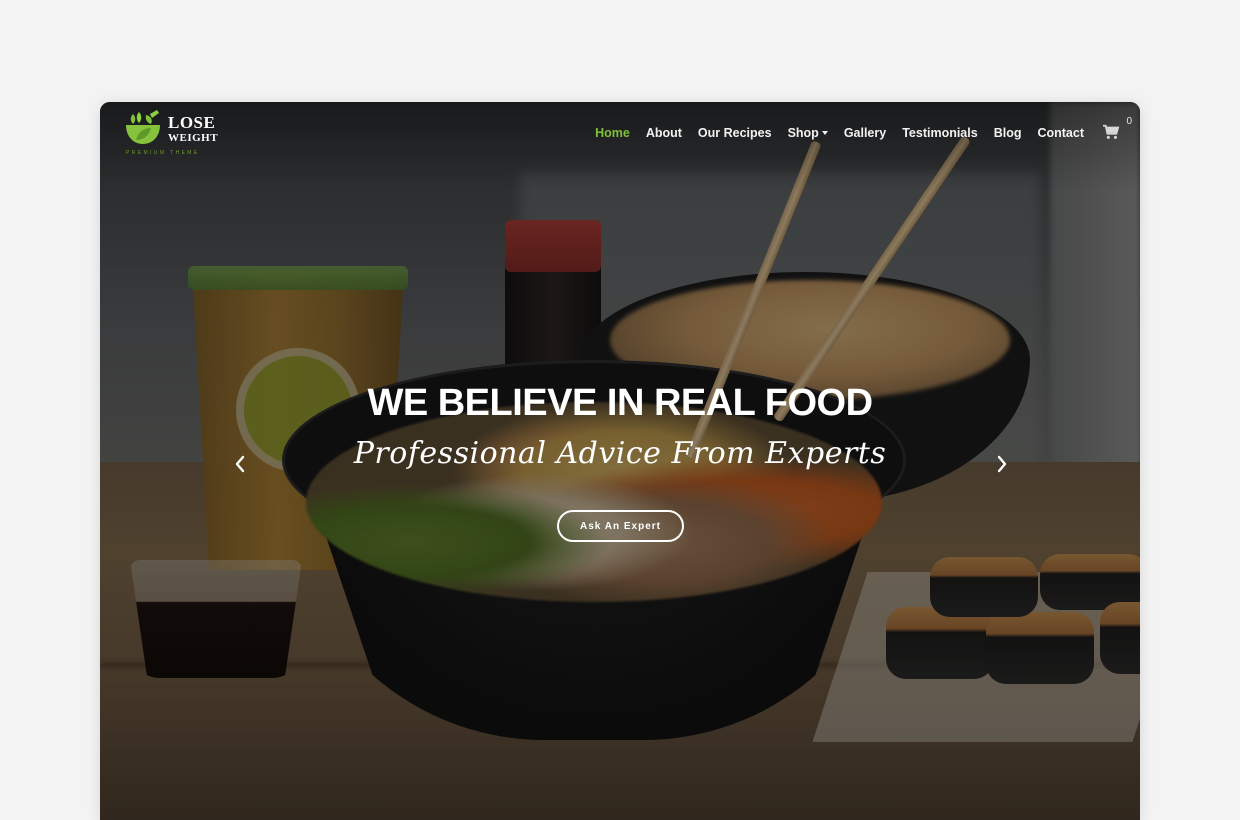 The width and height of the screenshot is (1240, 820). I want to click on cart-icon, so click(1111, 131).